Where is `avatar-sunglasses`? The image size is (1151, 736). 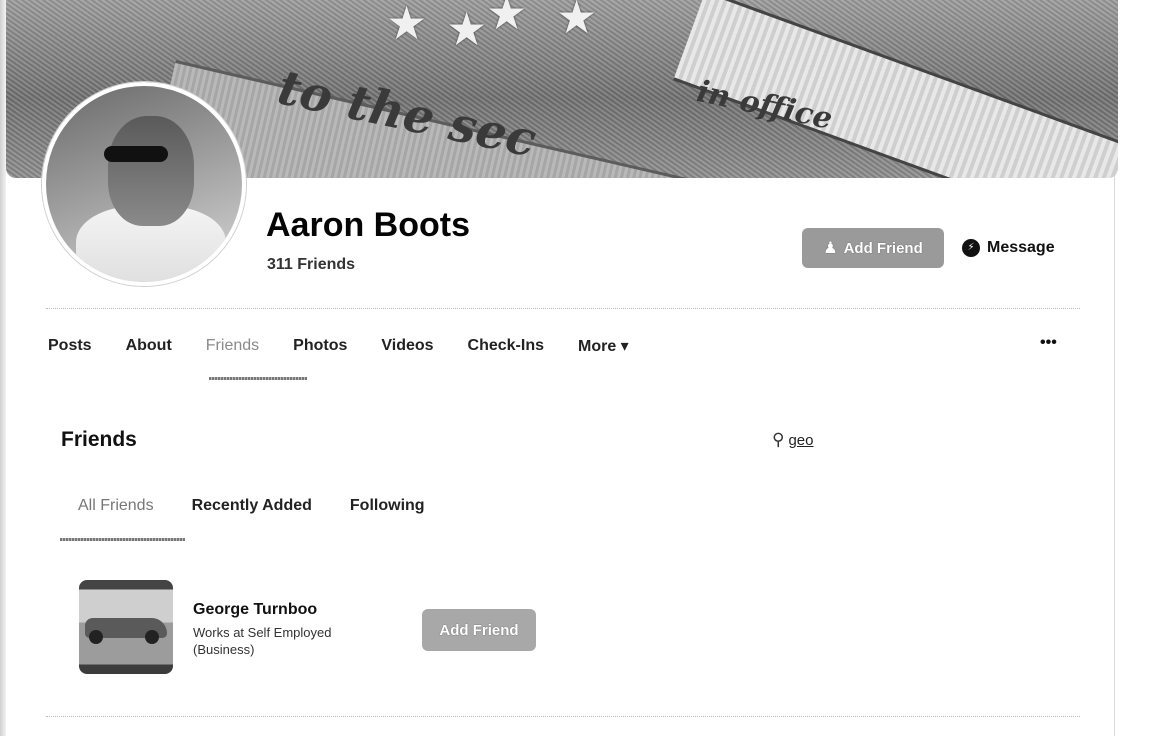
avatar-sunglasses is located at coordinates (136, 154).